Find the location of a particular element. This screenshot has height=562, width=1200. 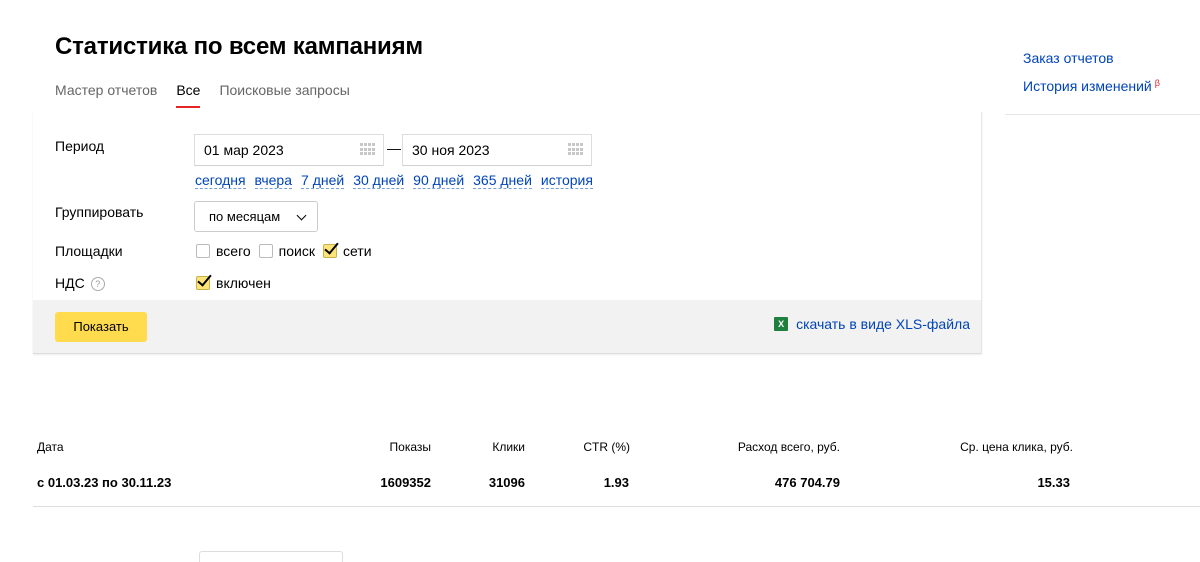

order-reports-link: Заказ отчетов is located at coordinates (1068, 58).